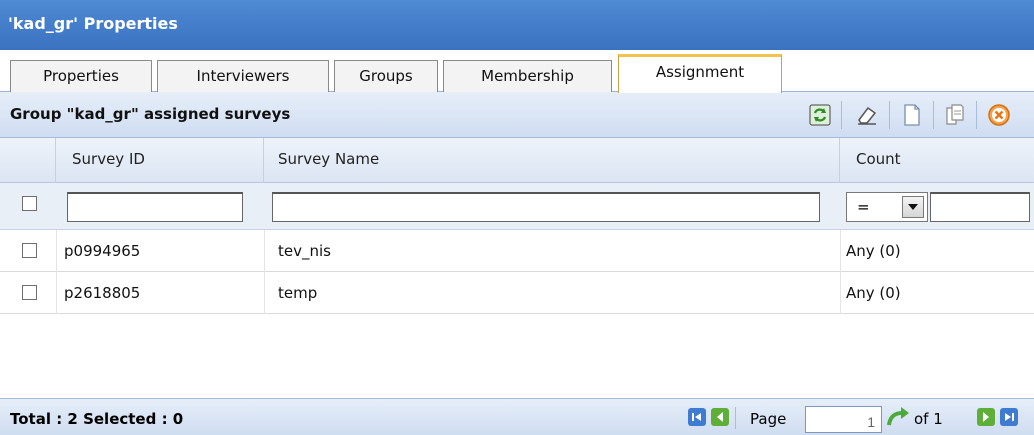 The width and height of the screenshot is (1034, 435). I want to click on clear-filter-button, so click(867, 115).